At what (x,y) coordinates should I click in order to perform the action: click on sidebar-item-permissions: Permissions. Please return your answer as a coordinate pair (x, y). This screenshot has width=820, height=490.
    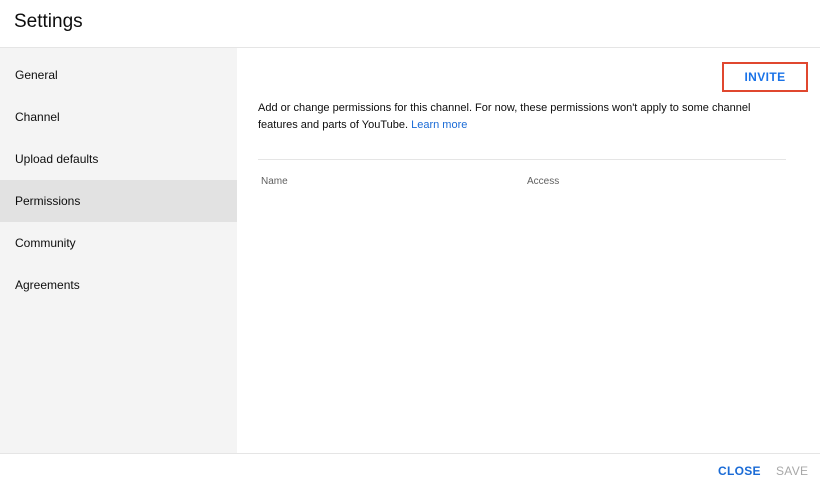
    Looking at the image, I should click on (118, 201).